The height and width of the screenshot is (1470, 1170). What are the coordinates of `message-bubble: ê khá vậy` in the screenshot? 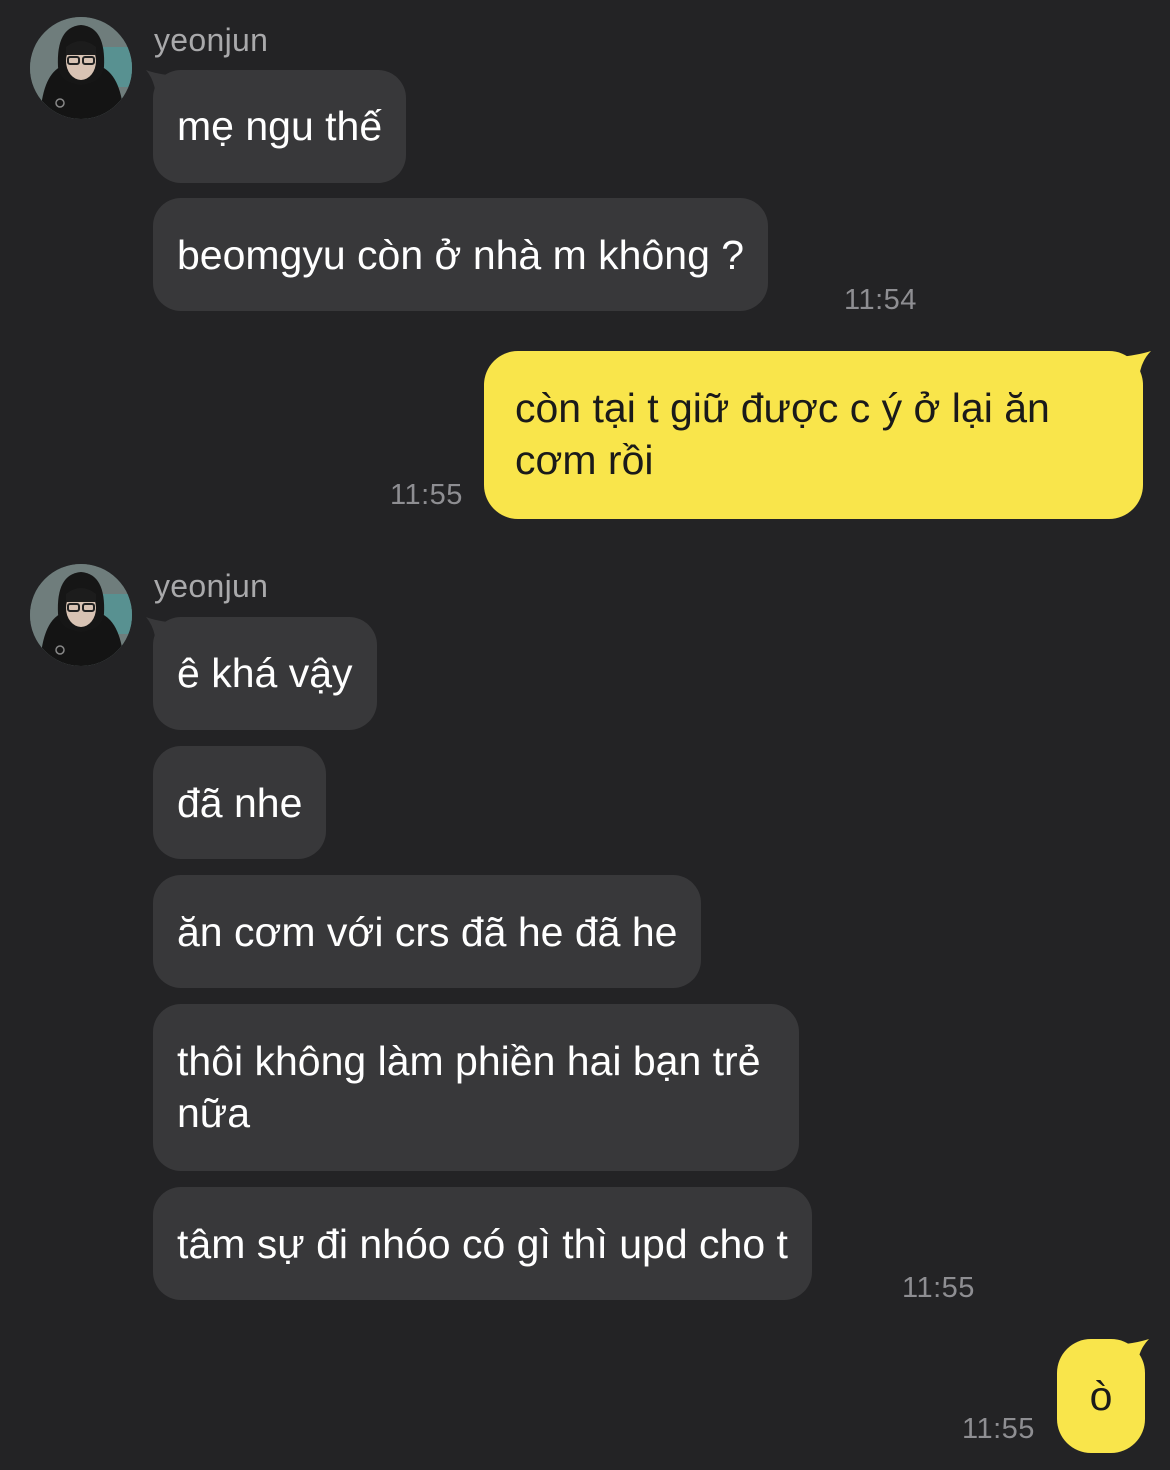 It's located at (265, 673).